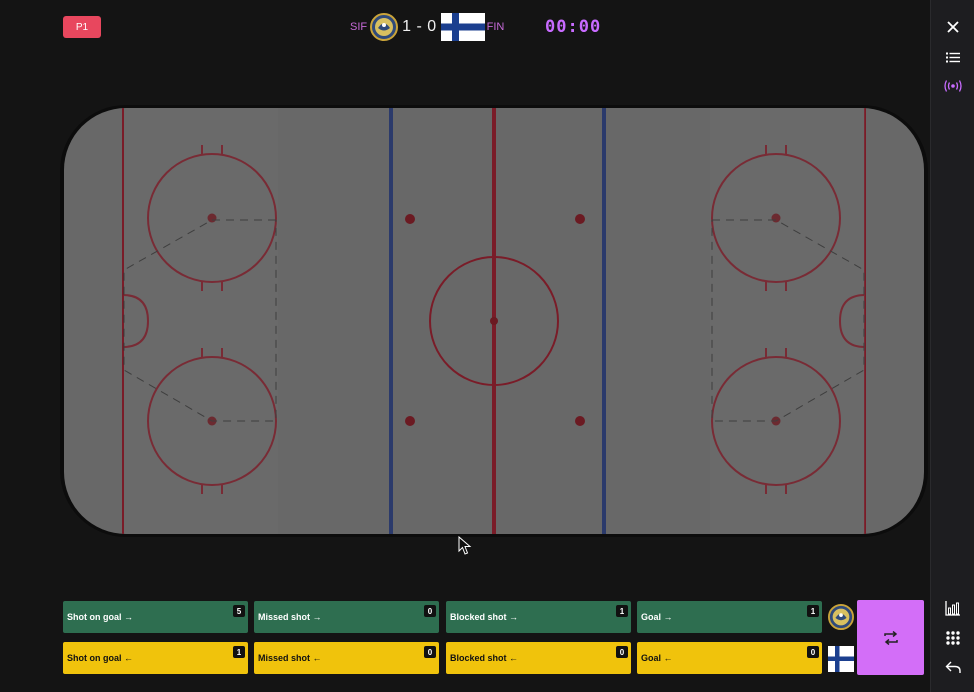 This screenshot has height=692, width=974. I want to click on button-label: Missed shot →, so click(290, 617).